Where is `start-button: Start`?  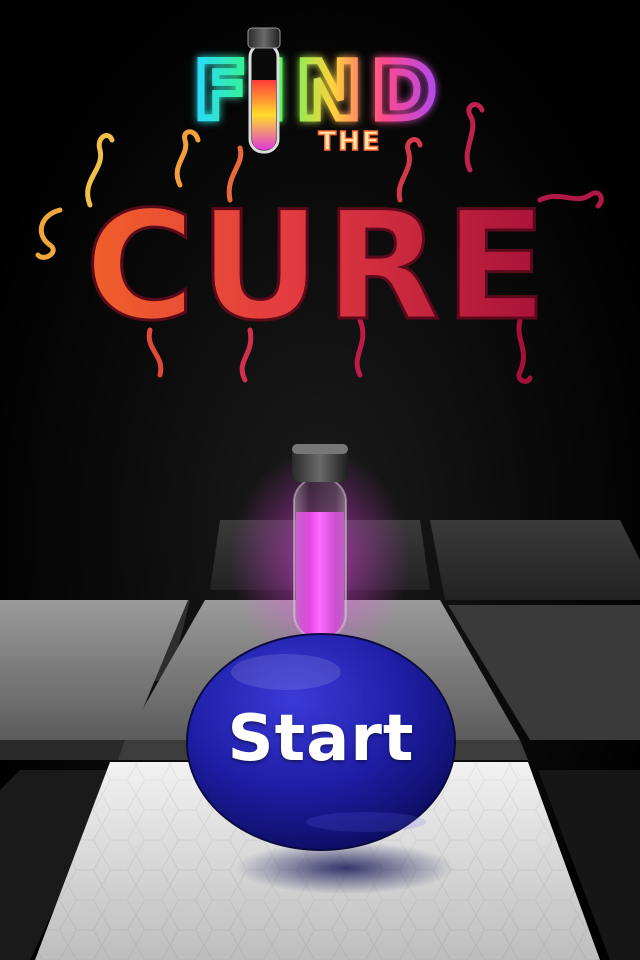 start-button: Start is located at coordinates (321, 742).